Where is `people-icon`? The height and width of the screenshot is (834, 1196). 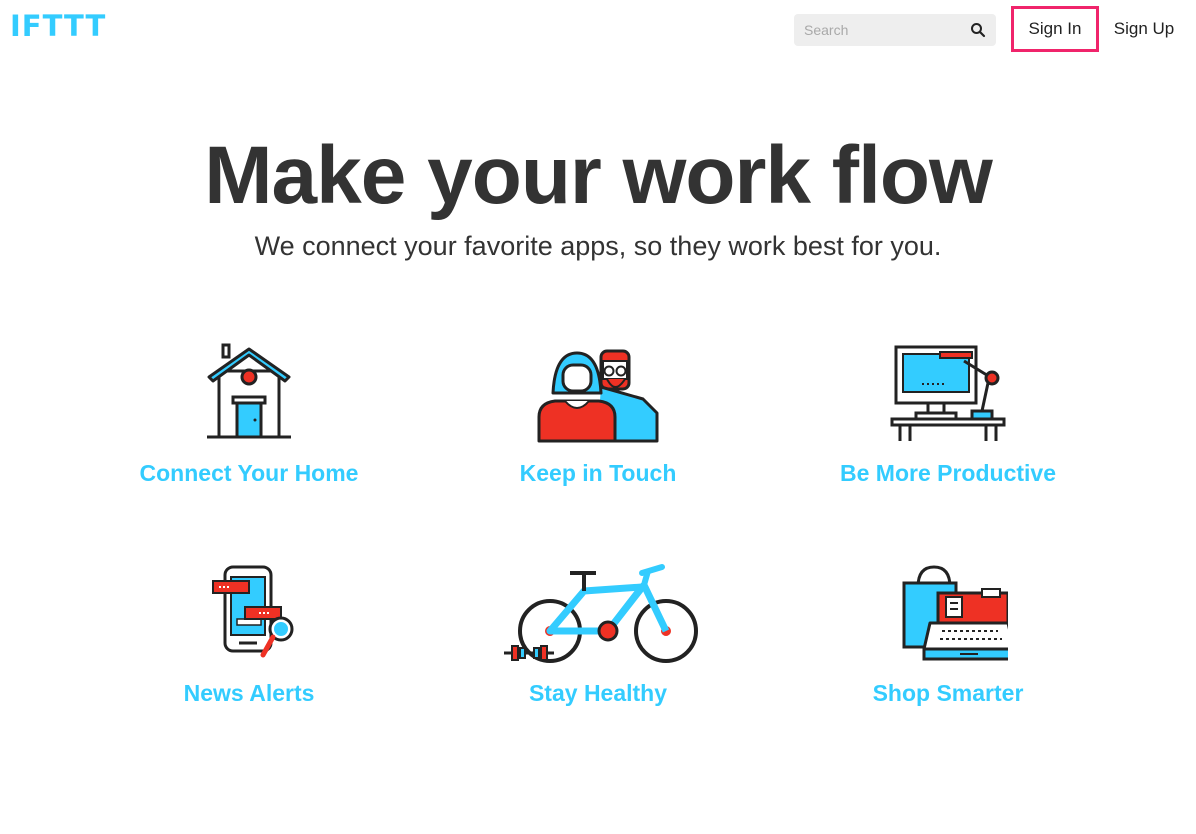 people-icon is located at coordinates (598, 396).